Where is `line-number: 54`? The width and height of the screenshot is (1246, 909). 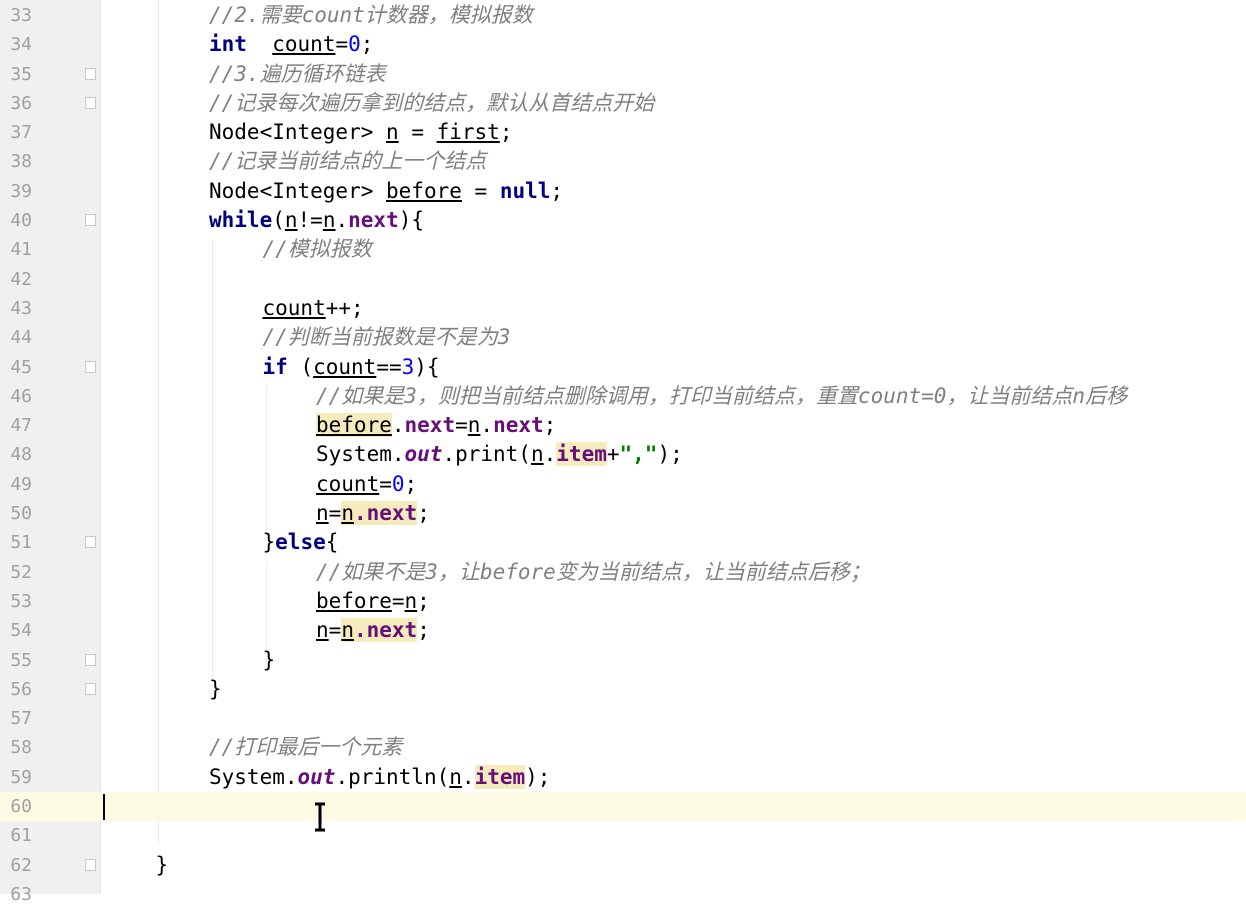
line-number: 54 is located at coordinates (21, 631).